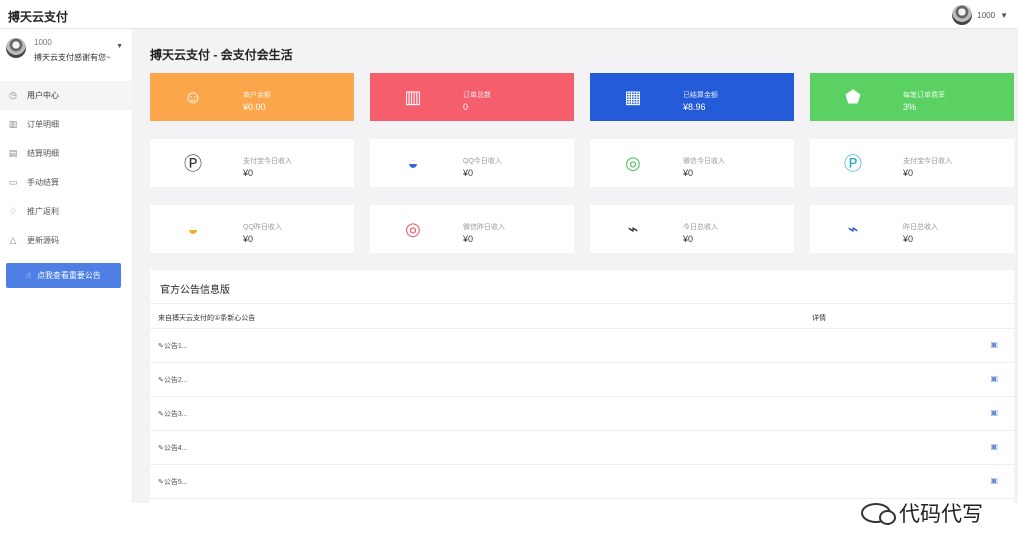 The width and height of the screenshot is (1018, 554). Describe the element at coordinates (43, 182) in the screenshot. I see `sidebar-item-label: 手动结算` at that location.